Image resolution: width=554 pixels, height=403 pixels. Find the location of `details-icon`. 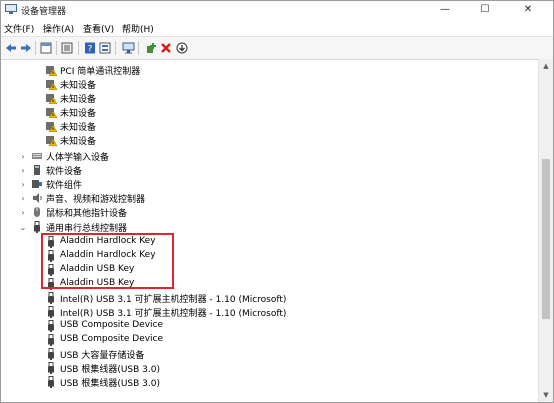

details-icon is located at coordinates (105, 48).